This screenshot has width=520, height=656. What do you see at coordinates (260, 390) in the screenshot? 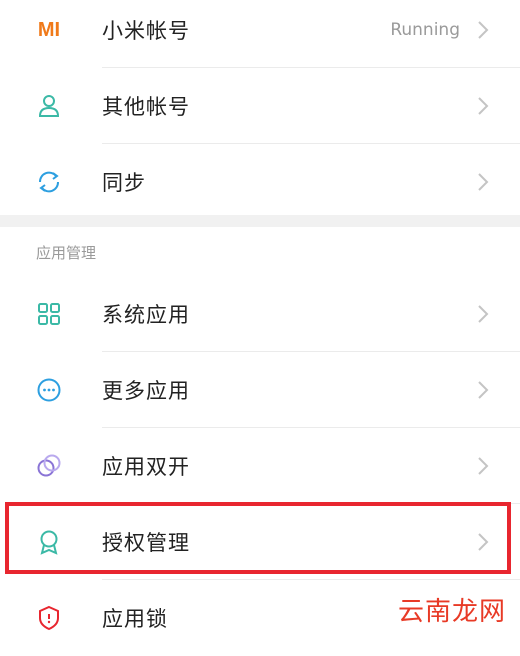
I see `more-apps-row: 更多应用` at bounding box center [260, 390].